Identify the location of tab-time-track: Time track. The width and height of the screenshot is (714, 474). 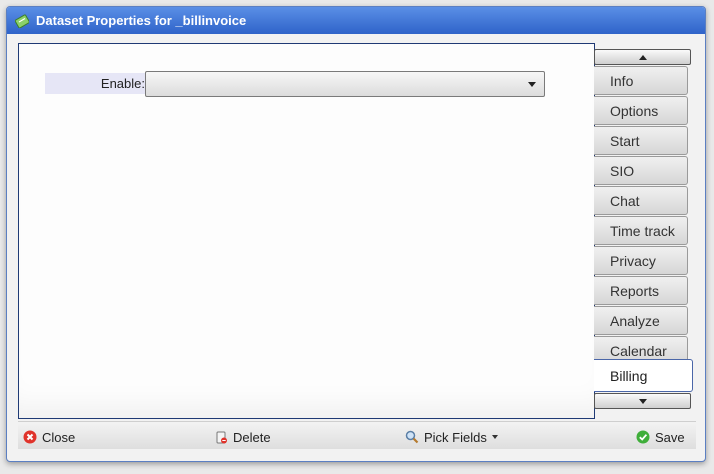
(641, 230).